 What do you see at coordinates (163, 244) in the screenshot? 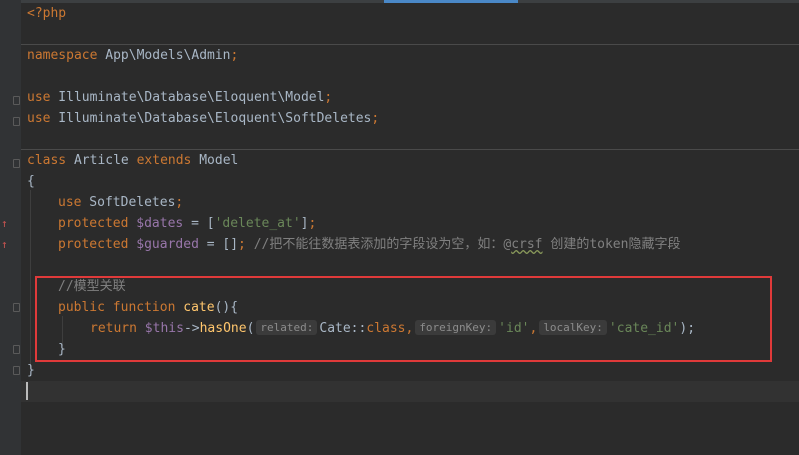
I see `variable: $guarded` at bounding box center [163, 244].